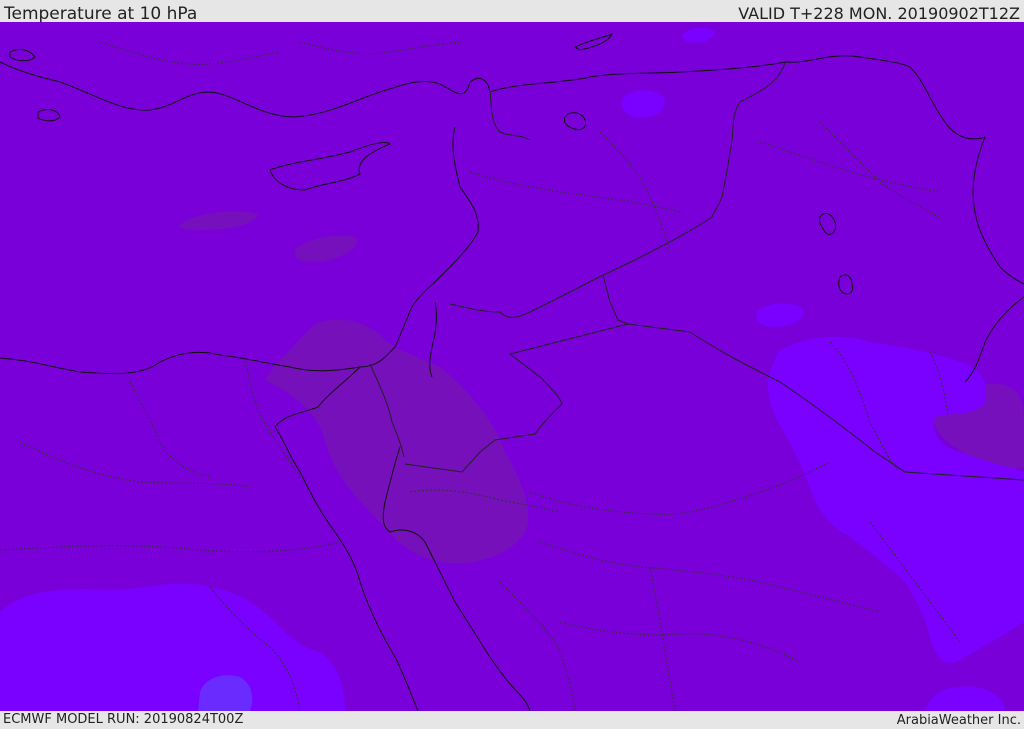  I want to click on map-title: Temperature at 10 hPa, so click(101, 14).